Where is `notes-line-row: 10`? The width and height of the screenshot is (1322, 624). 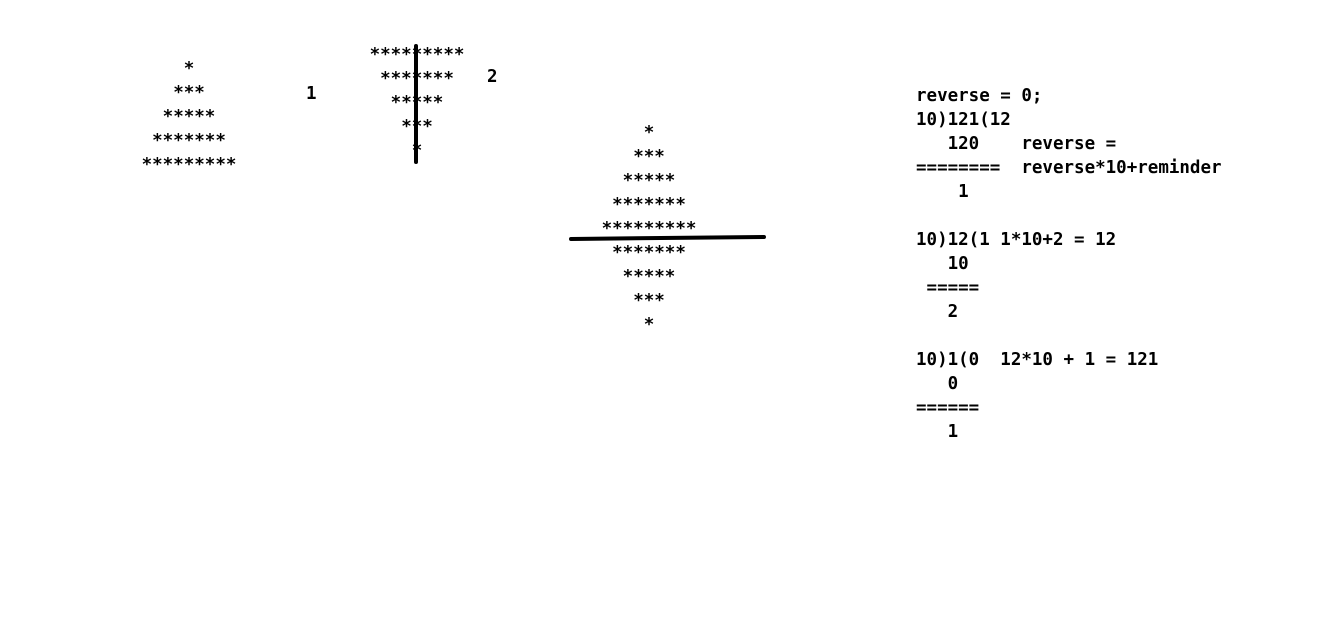 notes-line-row: 10 is located at coordinates (942, 264).